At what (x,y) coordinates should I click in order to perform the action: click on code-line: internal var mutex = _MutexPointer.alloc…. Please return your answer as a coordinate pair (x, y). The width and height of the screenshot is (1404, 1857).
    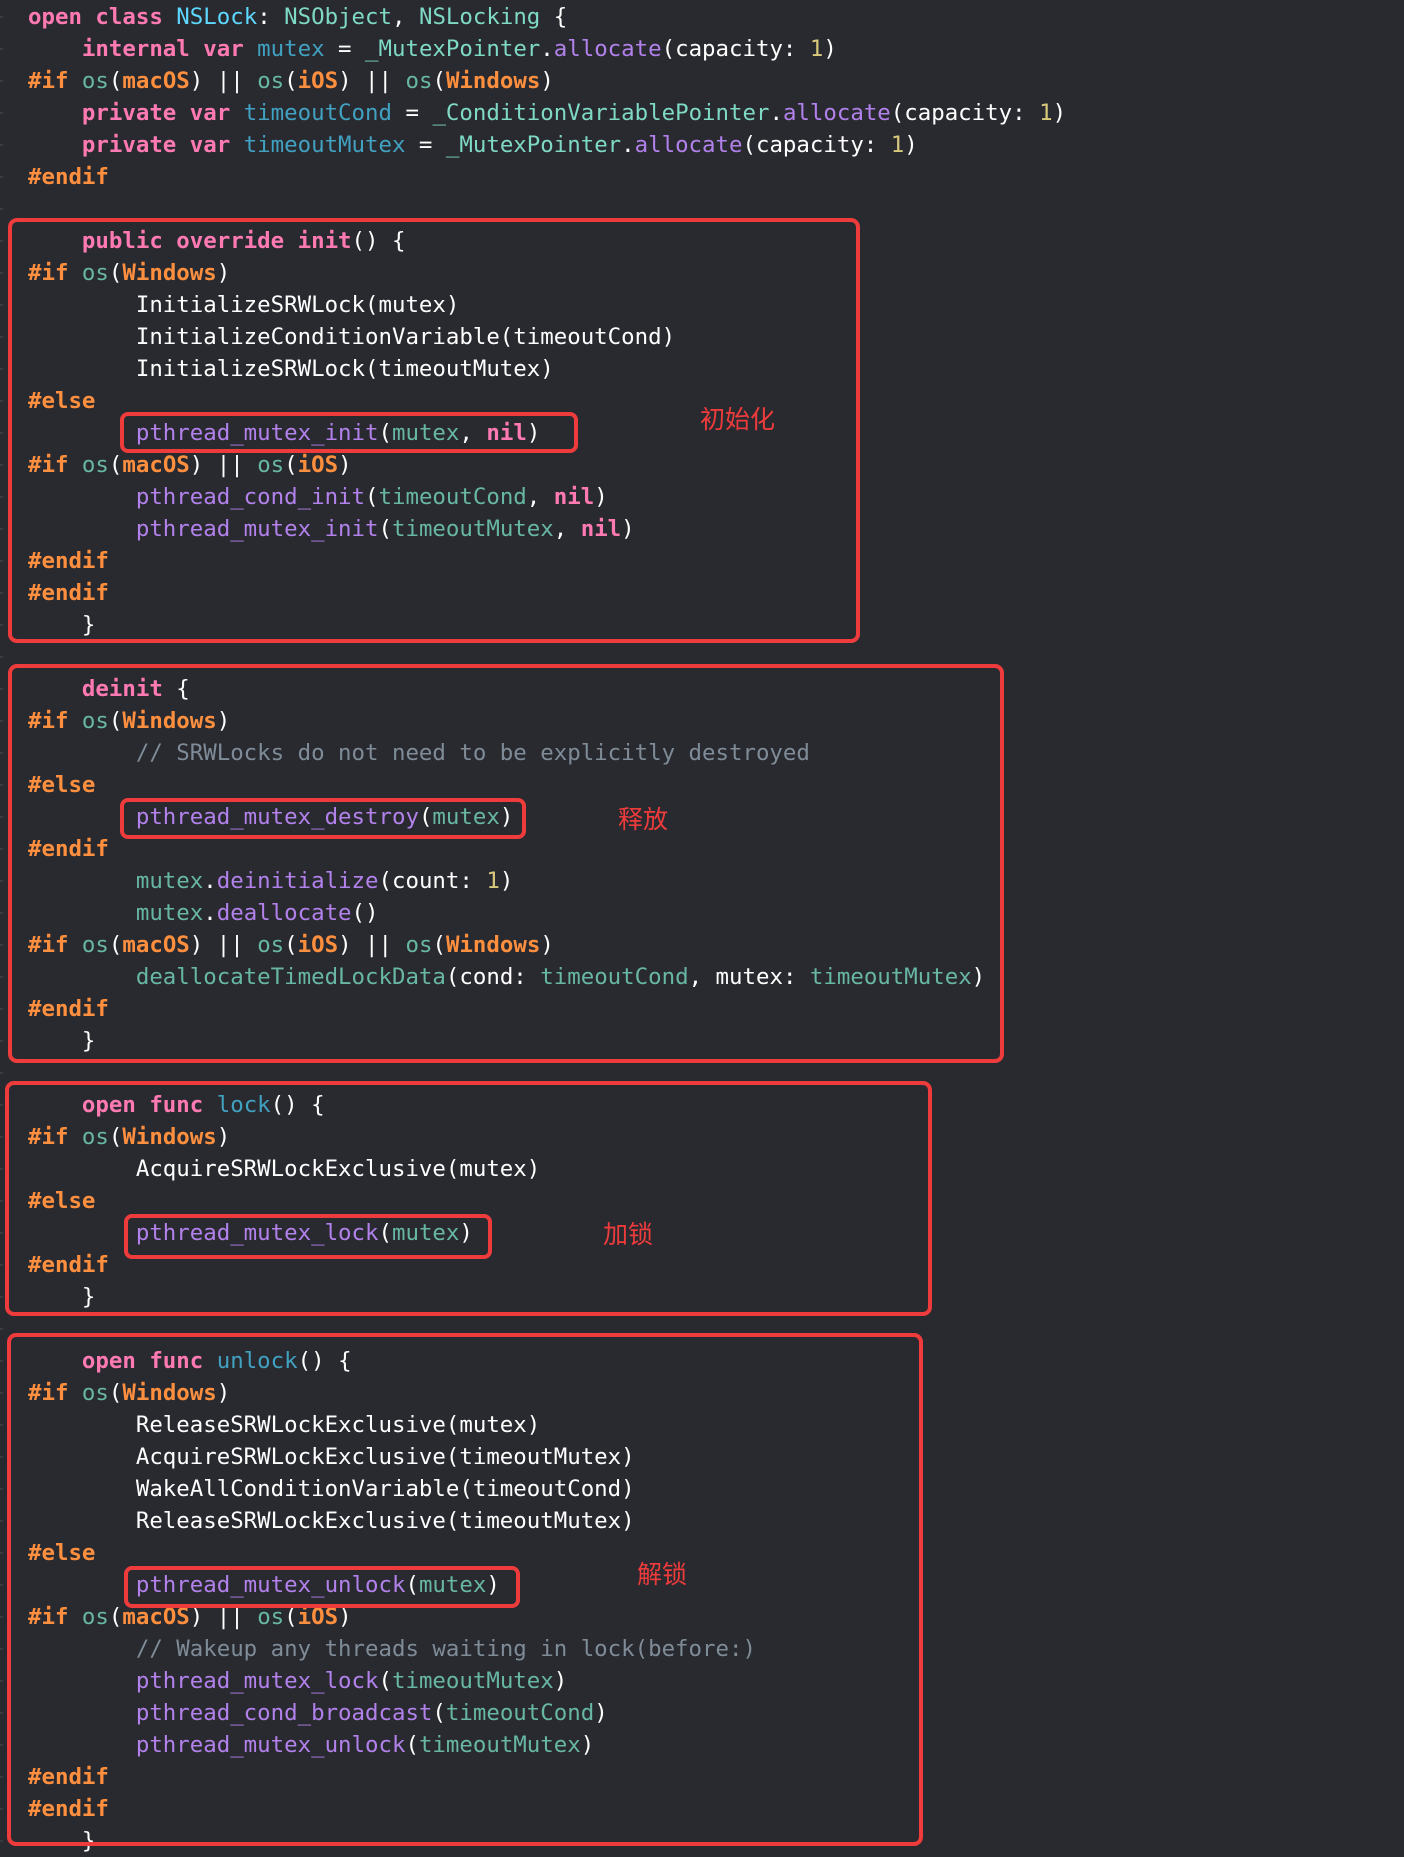
    Looking at the image, I should click on (432, 49).